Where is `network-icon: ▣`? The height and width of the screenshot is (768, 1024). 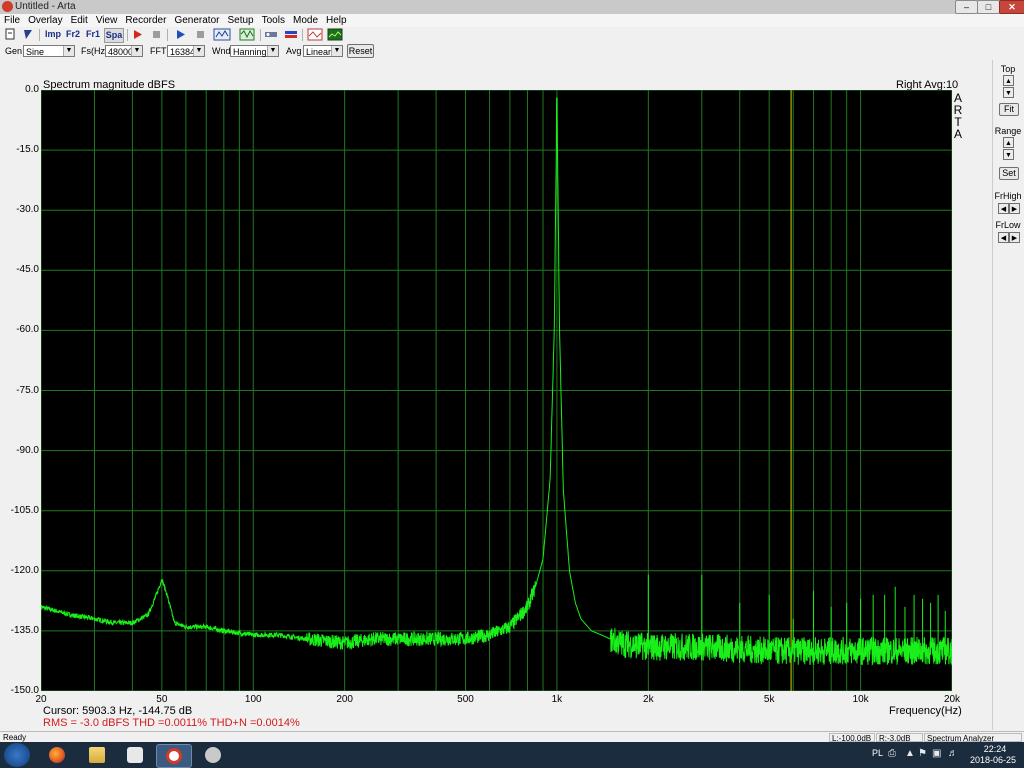 network-icon: ▣ is located at coordinates (936, 753).